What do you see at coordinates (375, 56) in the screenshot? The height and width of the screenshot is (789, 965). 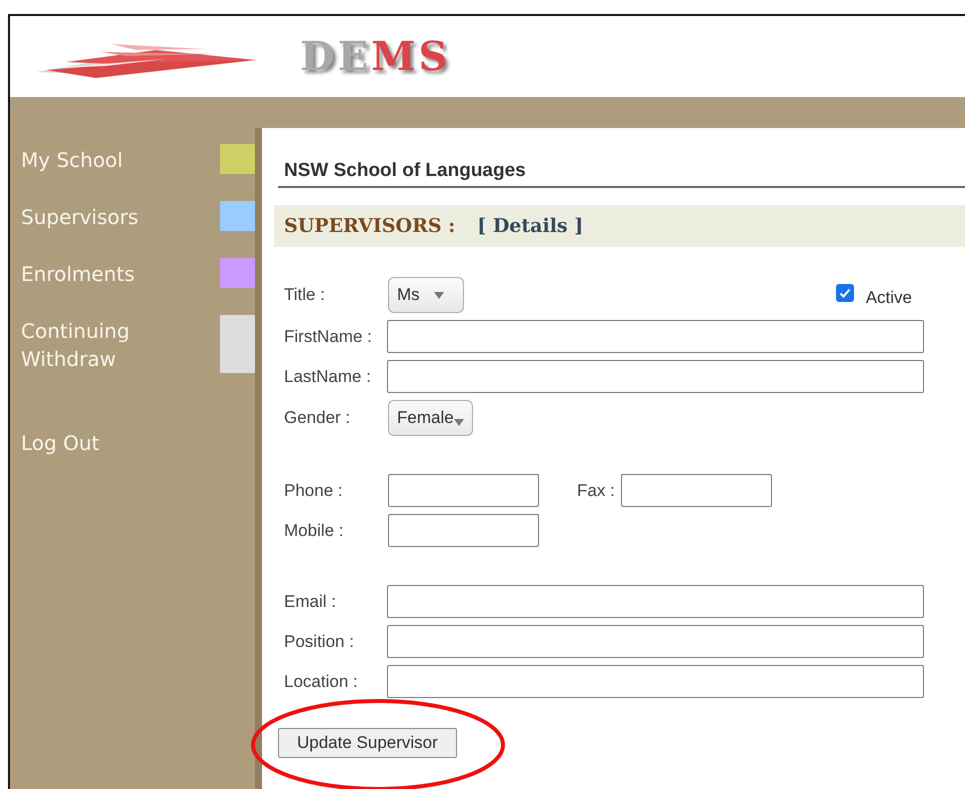 I see `logo-text: DEMS` at bounding box center [375, 56].